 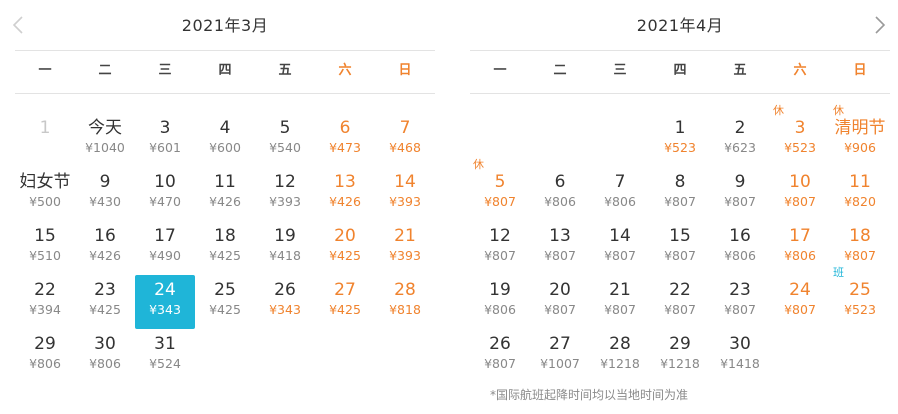 I want to click on day-cell: 1 ¥523, so click(x=680, y=140).